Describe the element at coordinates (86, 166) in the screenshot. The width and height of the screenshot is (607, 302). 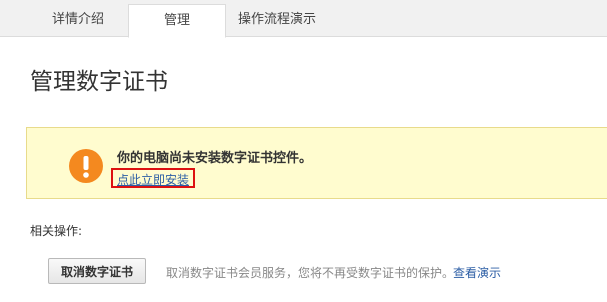
I see `warning-icon` at that location.